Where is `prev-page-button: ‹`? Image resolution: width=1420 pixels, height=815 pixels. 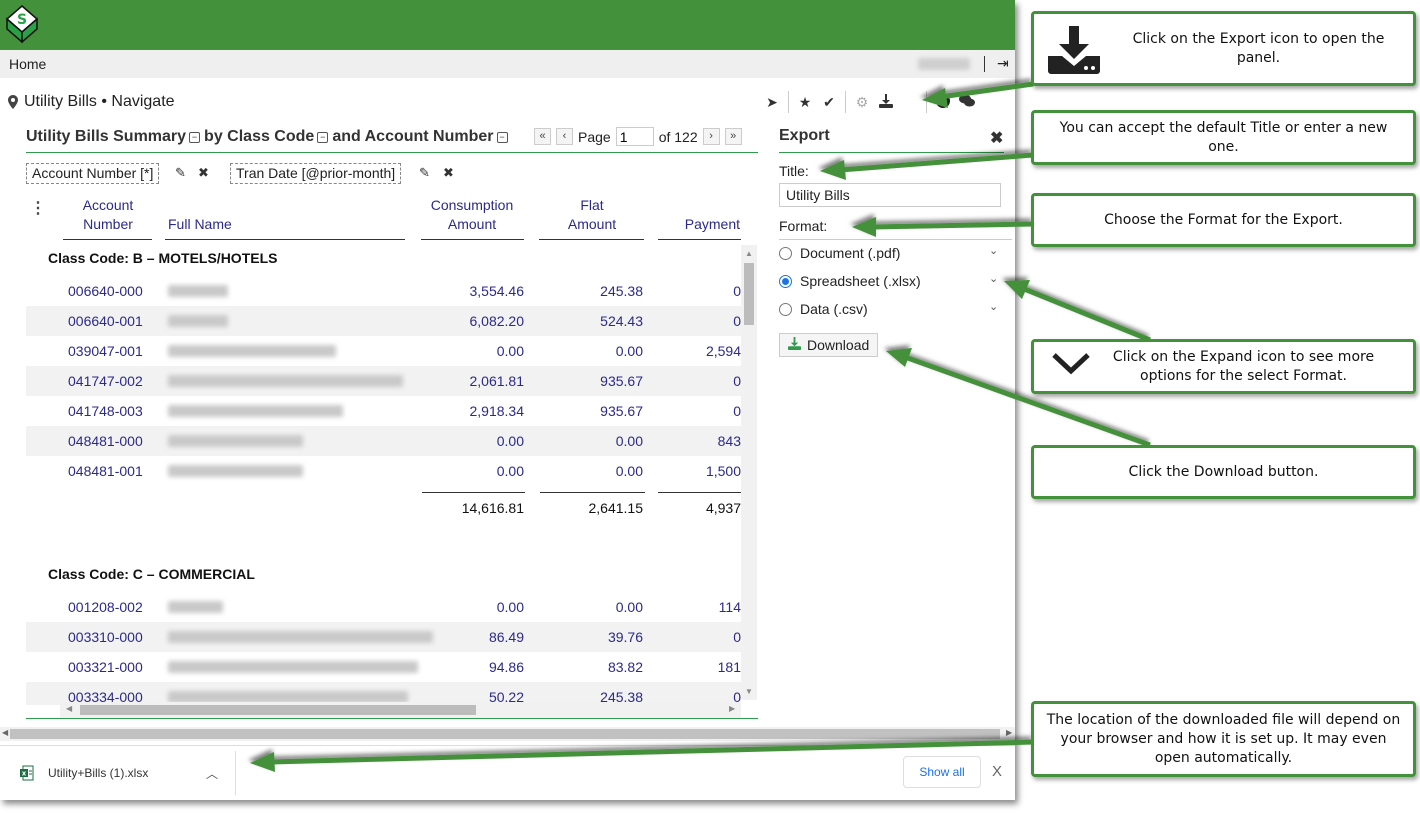 prev-page-button: ‹ is located at coordinates (564, 136).